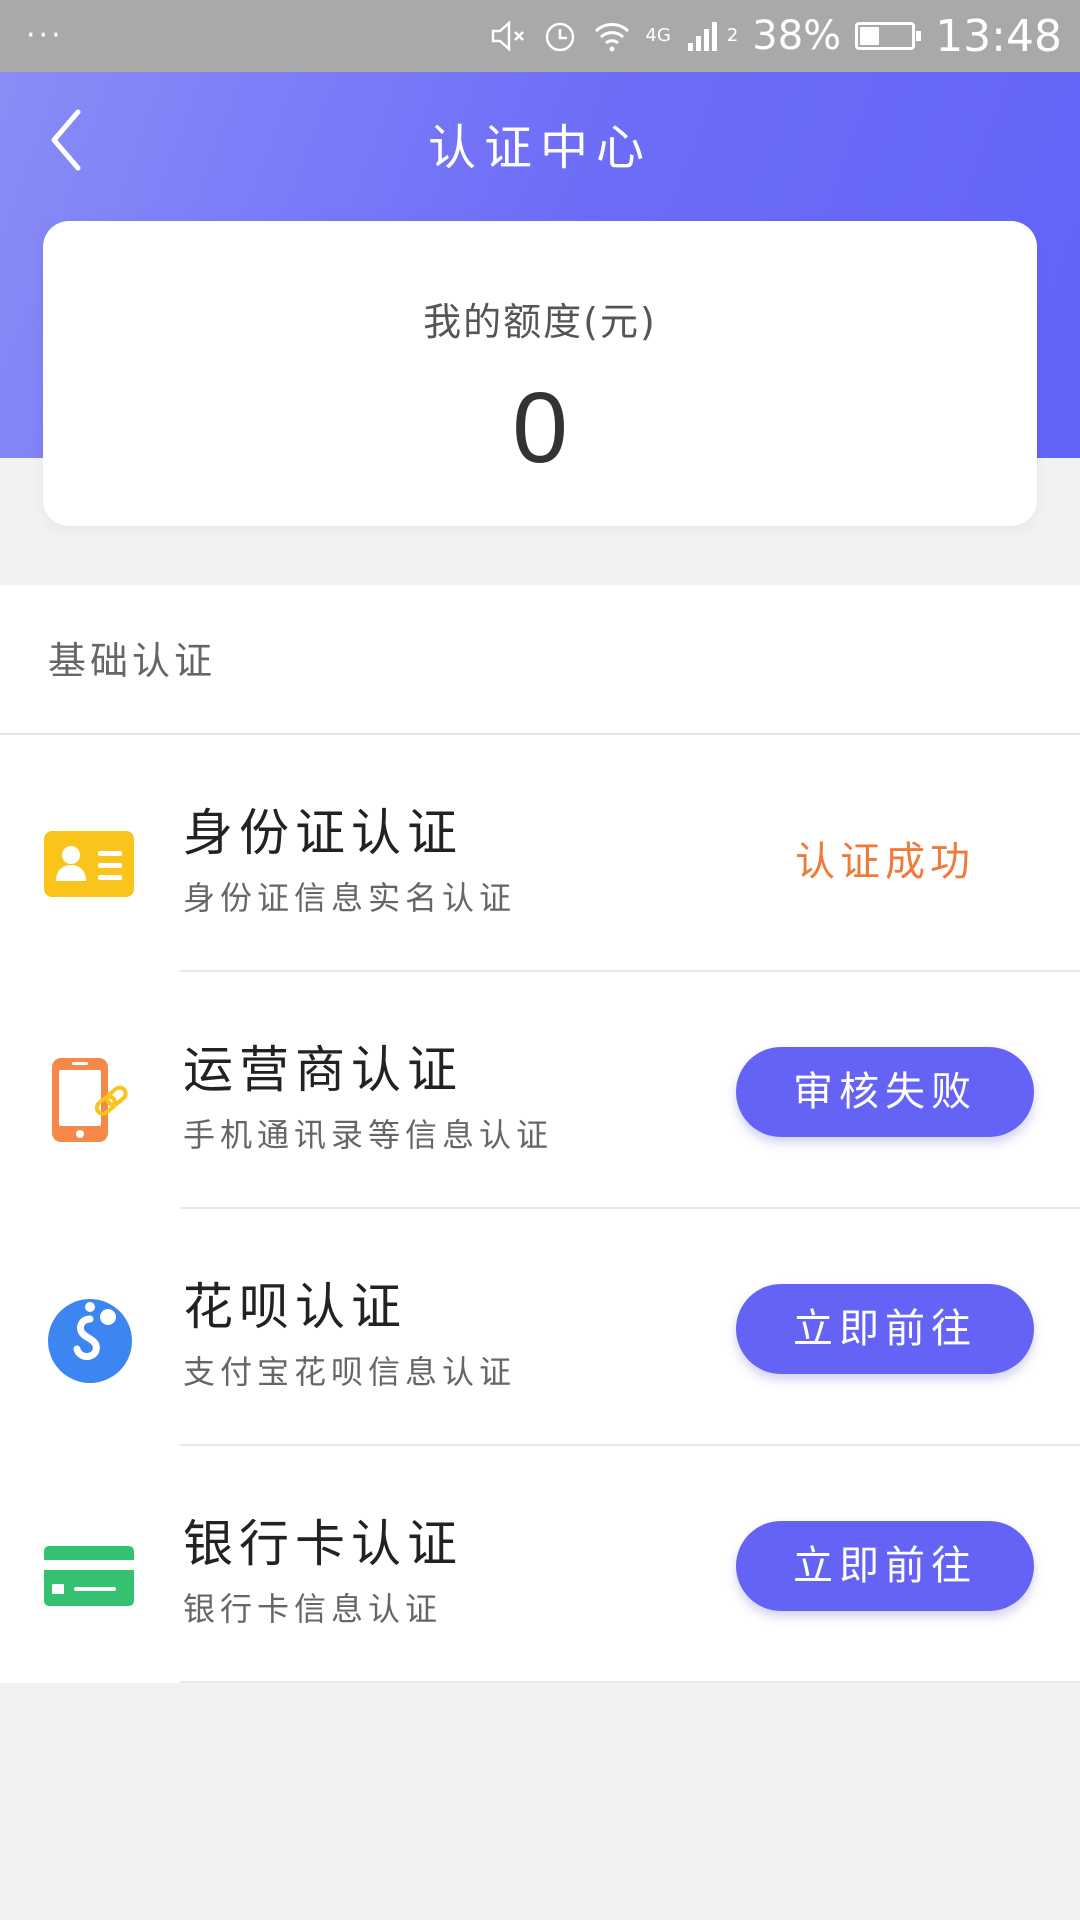 Image resolution: width=1080 pixels, height=1920 pixels. I want to click on item-title: 运营商认证, so click(323, 1070).